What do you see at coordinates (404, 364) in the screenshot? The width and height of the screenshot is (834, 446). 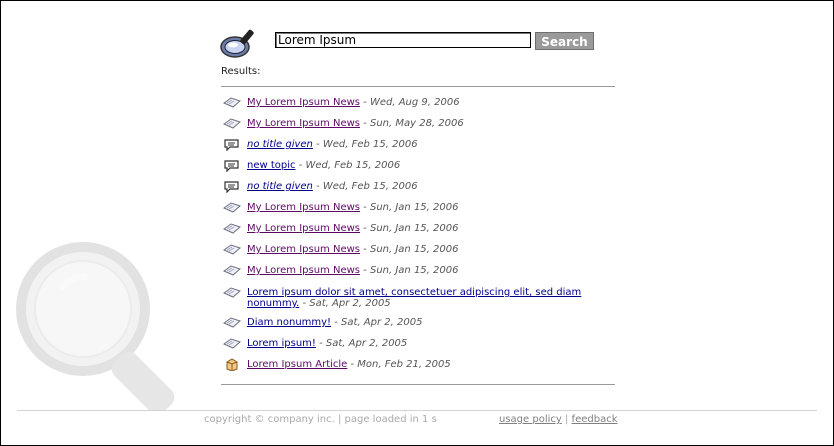 I see `result-date: Mon, Feb 21, 2005` at bounding box center [404, 364].